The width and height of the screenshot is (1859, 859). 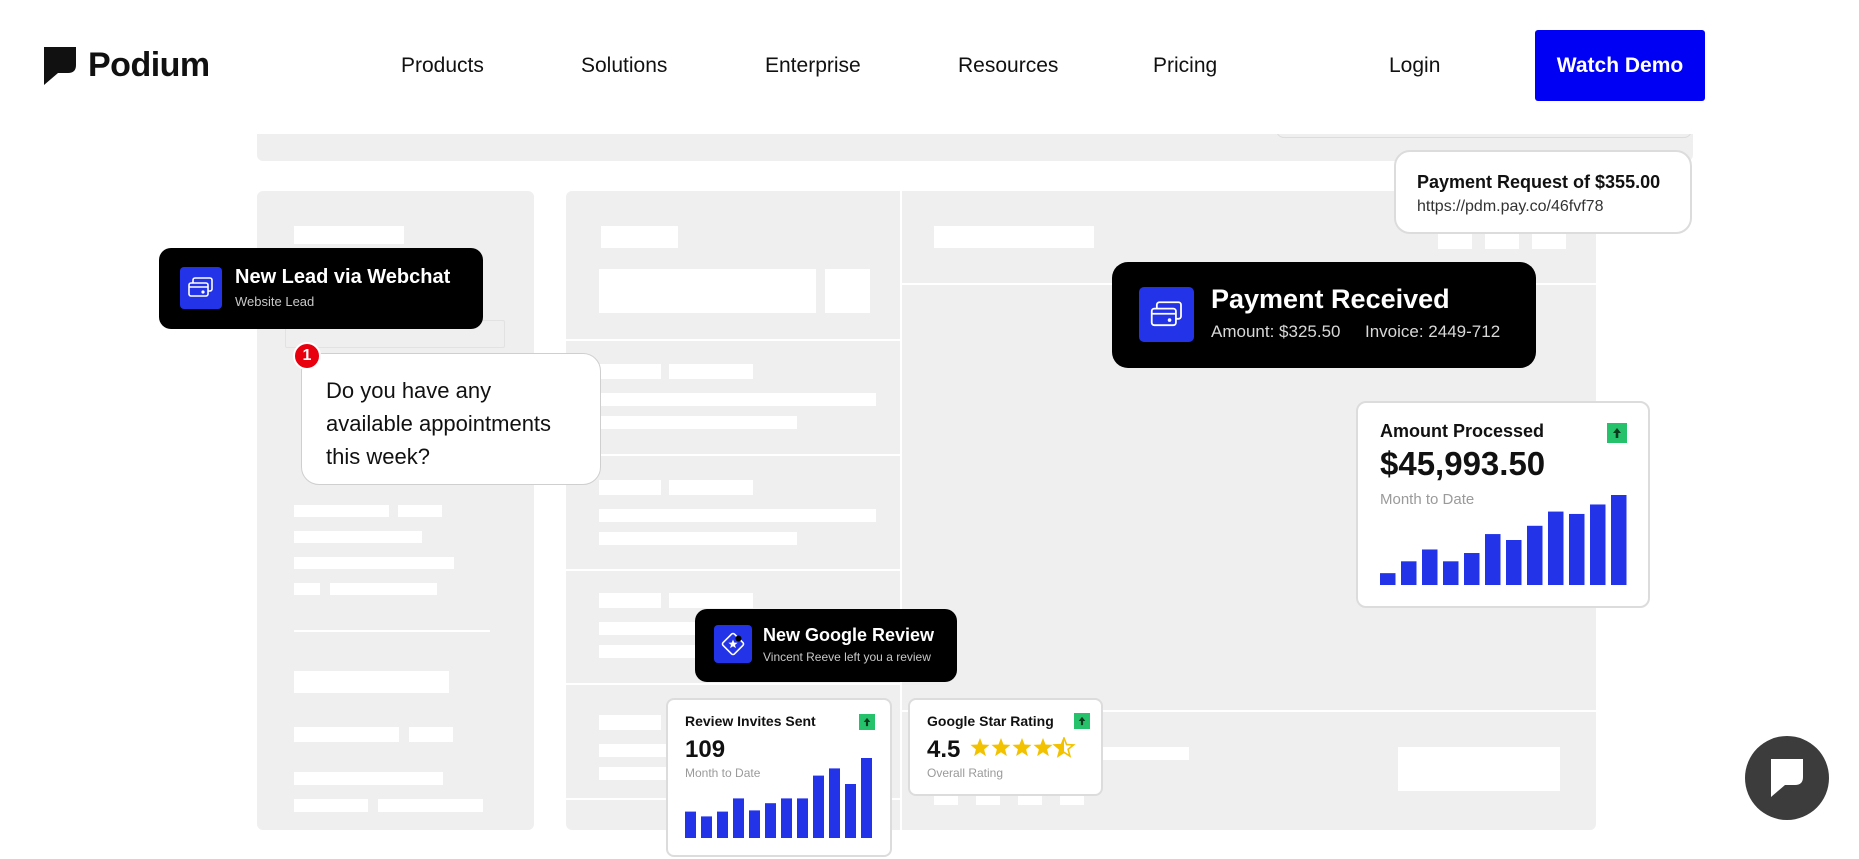 What do you see at coordinates (343, 277) in the screenshot?
I see `webchat-lead-title: New Lead via Webchat` at bounding box center [343, 277].